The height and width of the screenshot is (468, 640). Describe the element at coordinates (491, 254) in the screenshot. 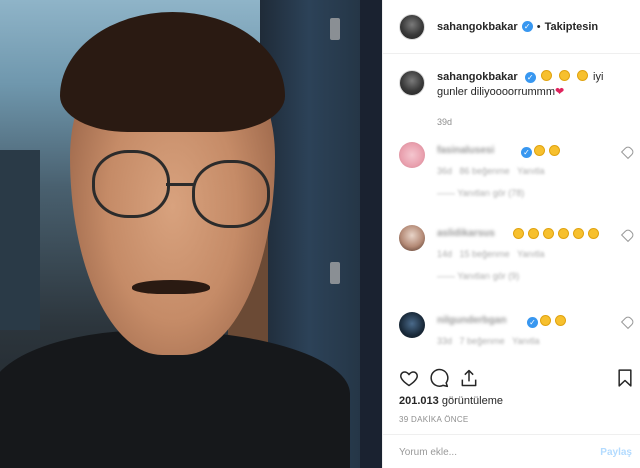

I see `comment-meta: 14d 15 beğenme Yanıtla` at that location.